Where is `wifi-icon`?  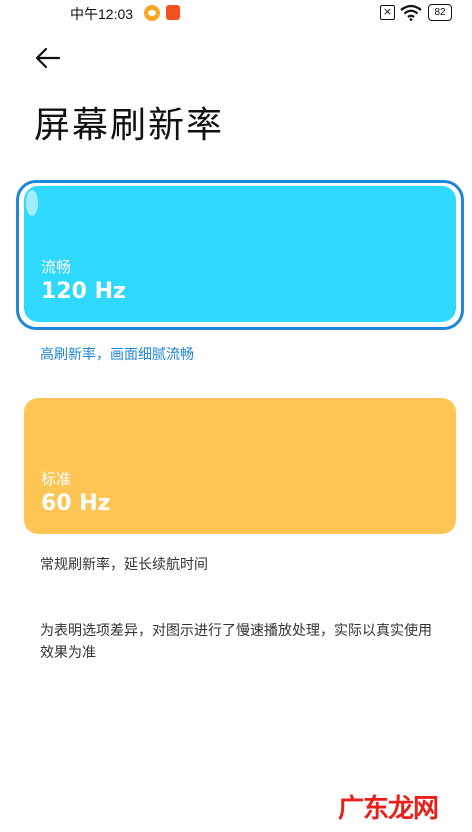
wifi-icon is located at coordinates (411, 12).